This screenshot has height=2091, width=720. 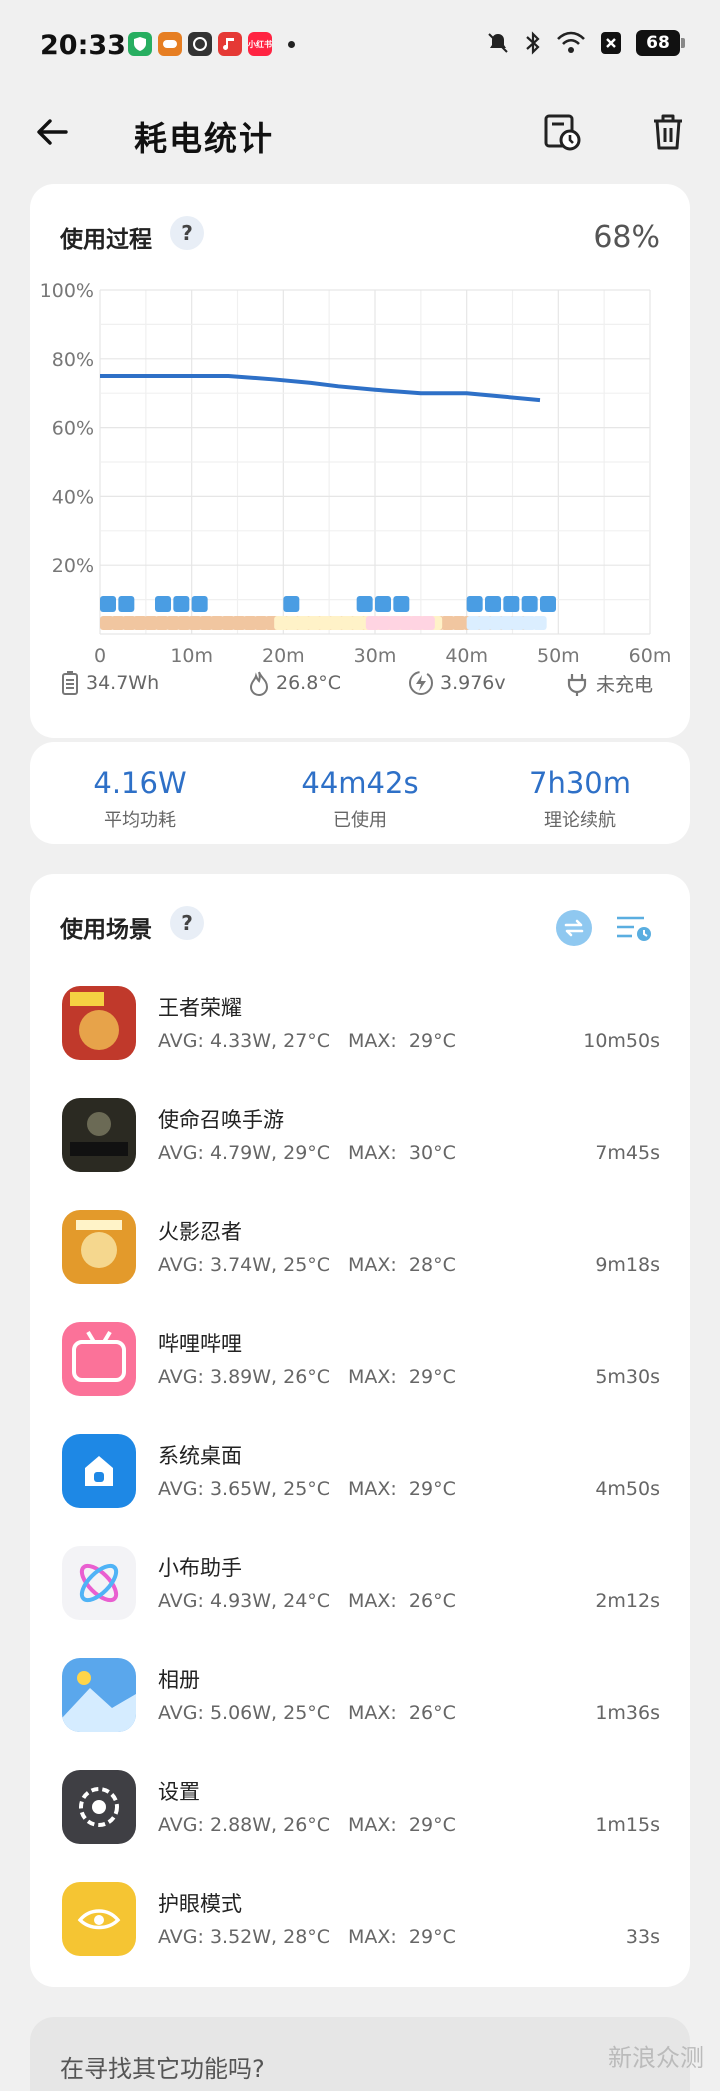 I want to click on usage-help-button: ?, so click(x=187, y=233).